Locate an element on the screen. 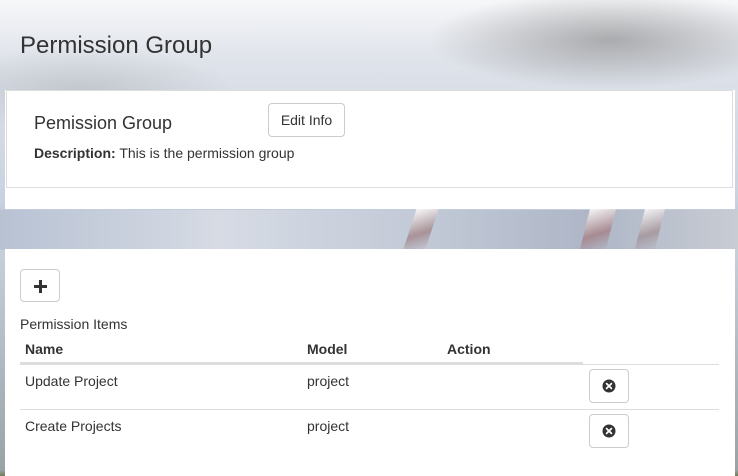  add-permission-item-button is located at coordinates (40, 285).